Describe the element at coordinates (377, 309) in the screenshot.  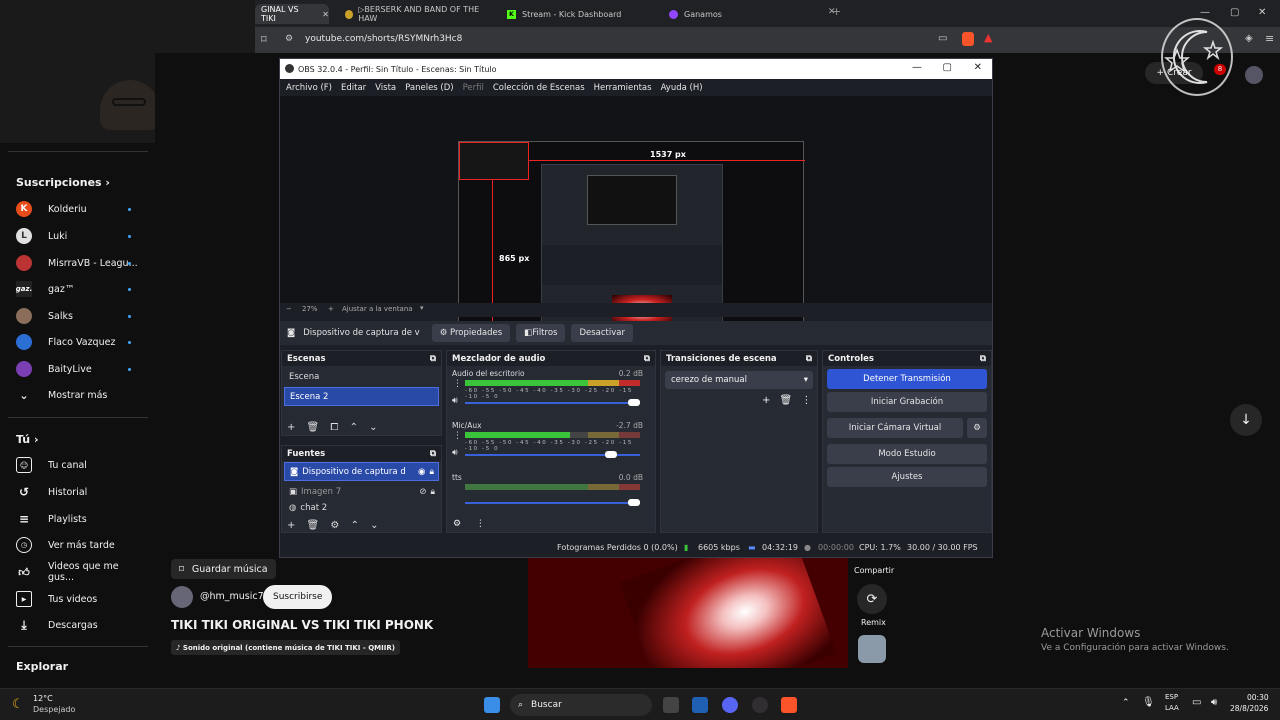
I see `fit-window-label: Ajustar a la ventana` at that location.